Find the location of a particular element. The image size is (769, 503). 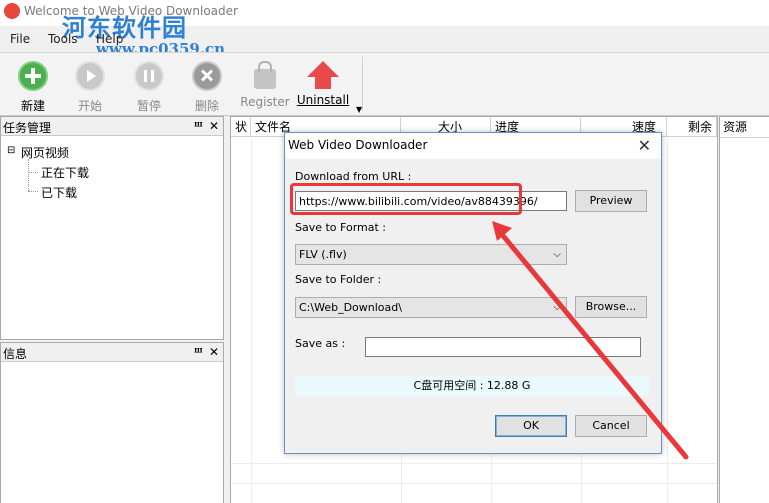

tree-item-downloaded: 已下载 is located at coordinates (59, 192).